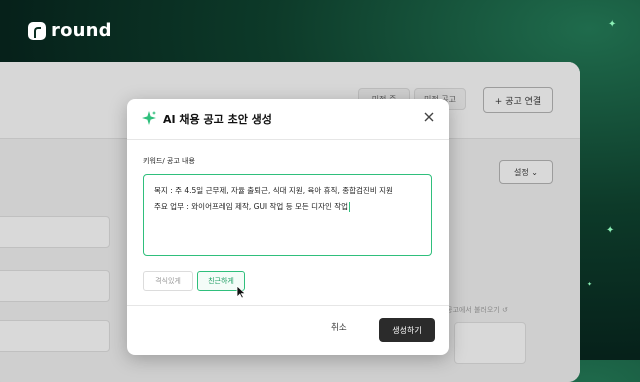 The width and height of the screenshot is (640, 382). I want to click on brand-name: round, so click(81, 30).